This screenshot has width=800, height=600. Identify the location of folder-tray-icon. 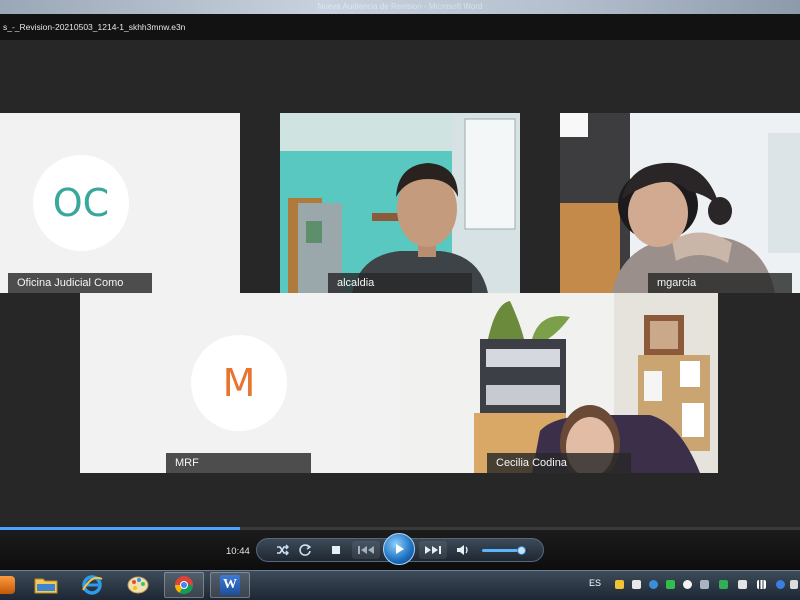
(619, 584).